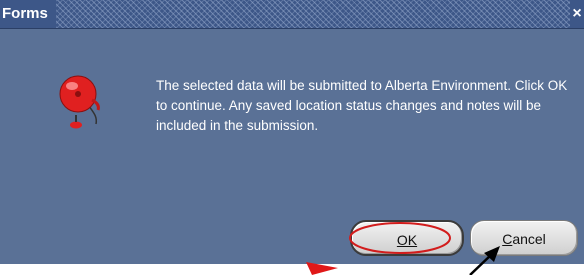  What do you see at coordinates (79, 102) in the screenshot?
I see `alarm-bell-icon` at bounding box center [79, 102].